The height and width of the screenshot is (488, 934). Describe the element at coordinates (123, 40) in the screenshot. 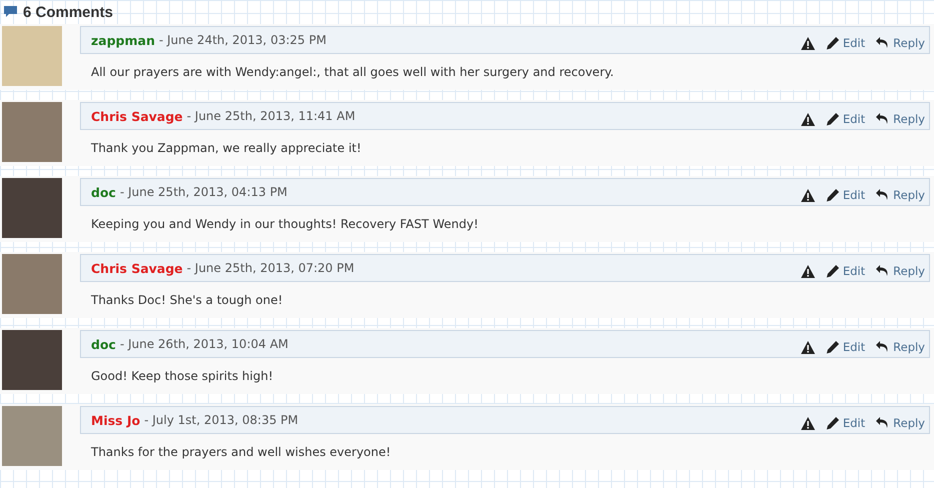

I see `author-name: zappman` at that location.